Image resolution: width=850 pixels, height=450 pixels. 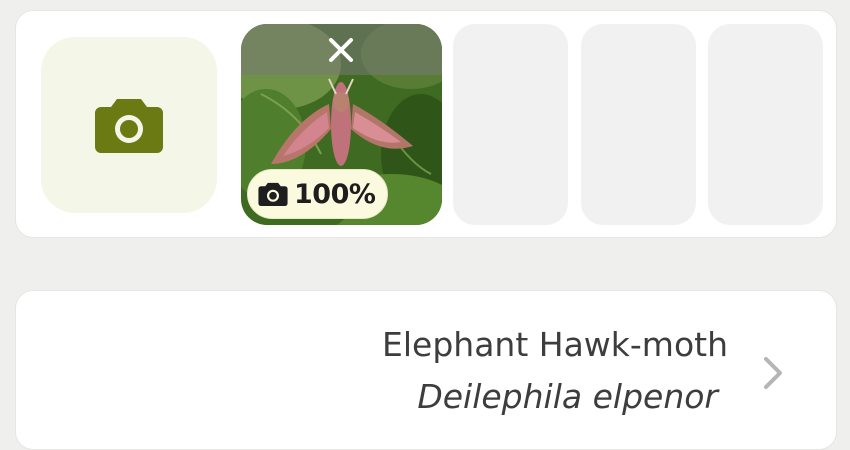 I want to click on remove-photo-button, so click(x=341, y=50).